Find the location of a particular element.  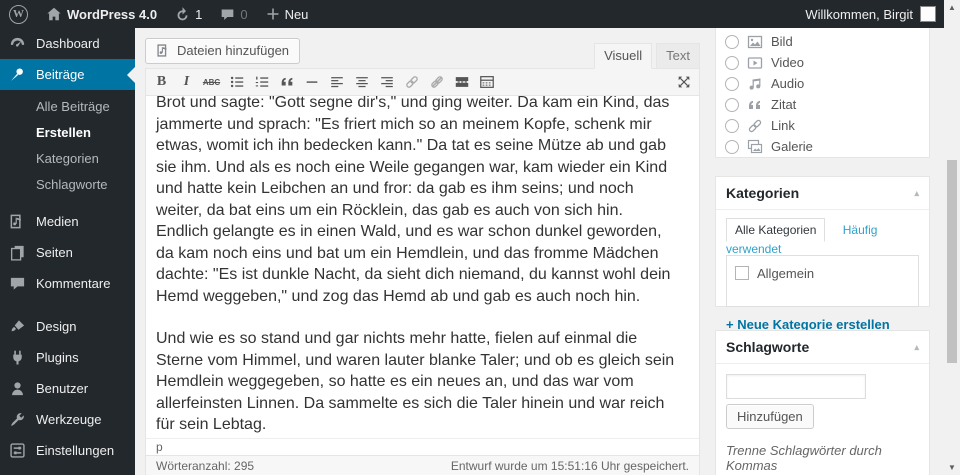

page-scrollbar: ▲ ▼ is located at coordinates (952, 237).